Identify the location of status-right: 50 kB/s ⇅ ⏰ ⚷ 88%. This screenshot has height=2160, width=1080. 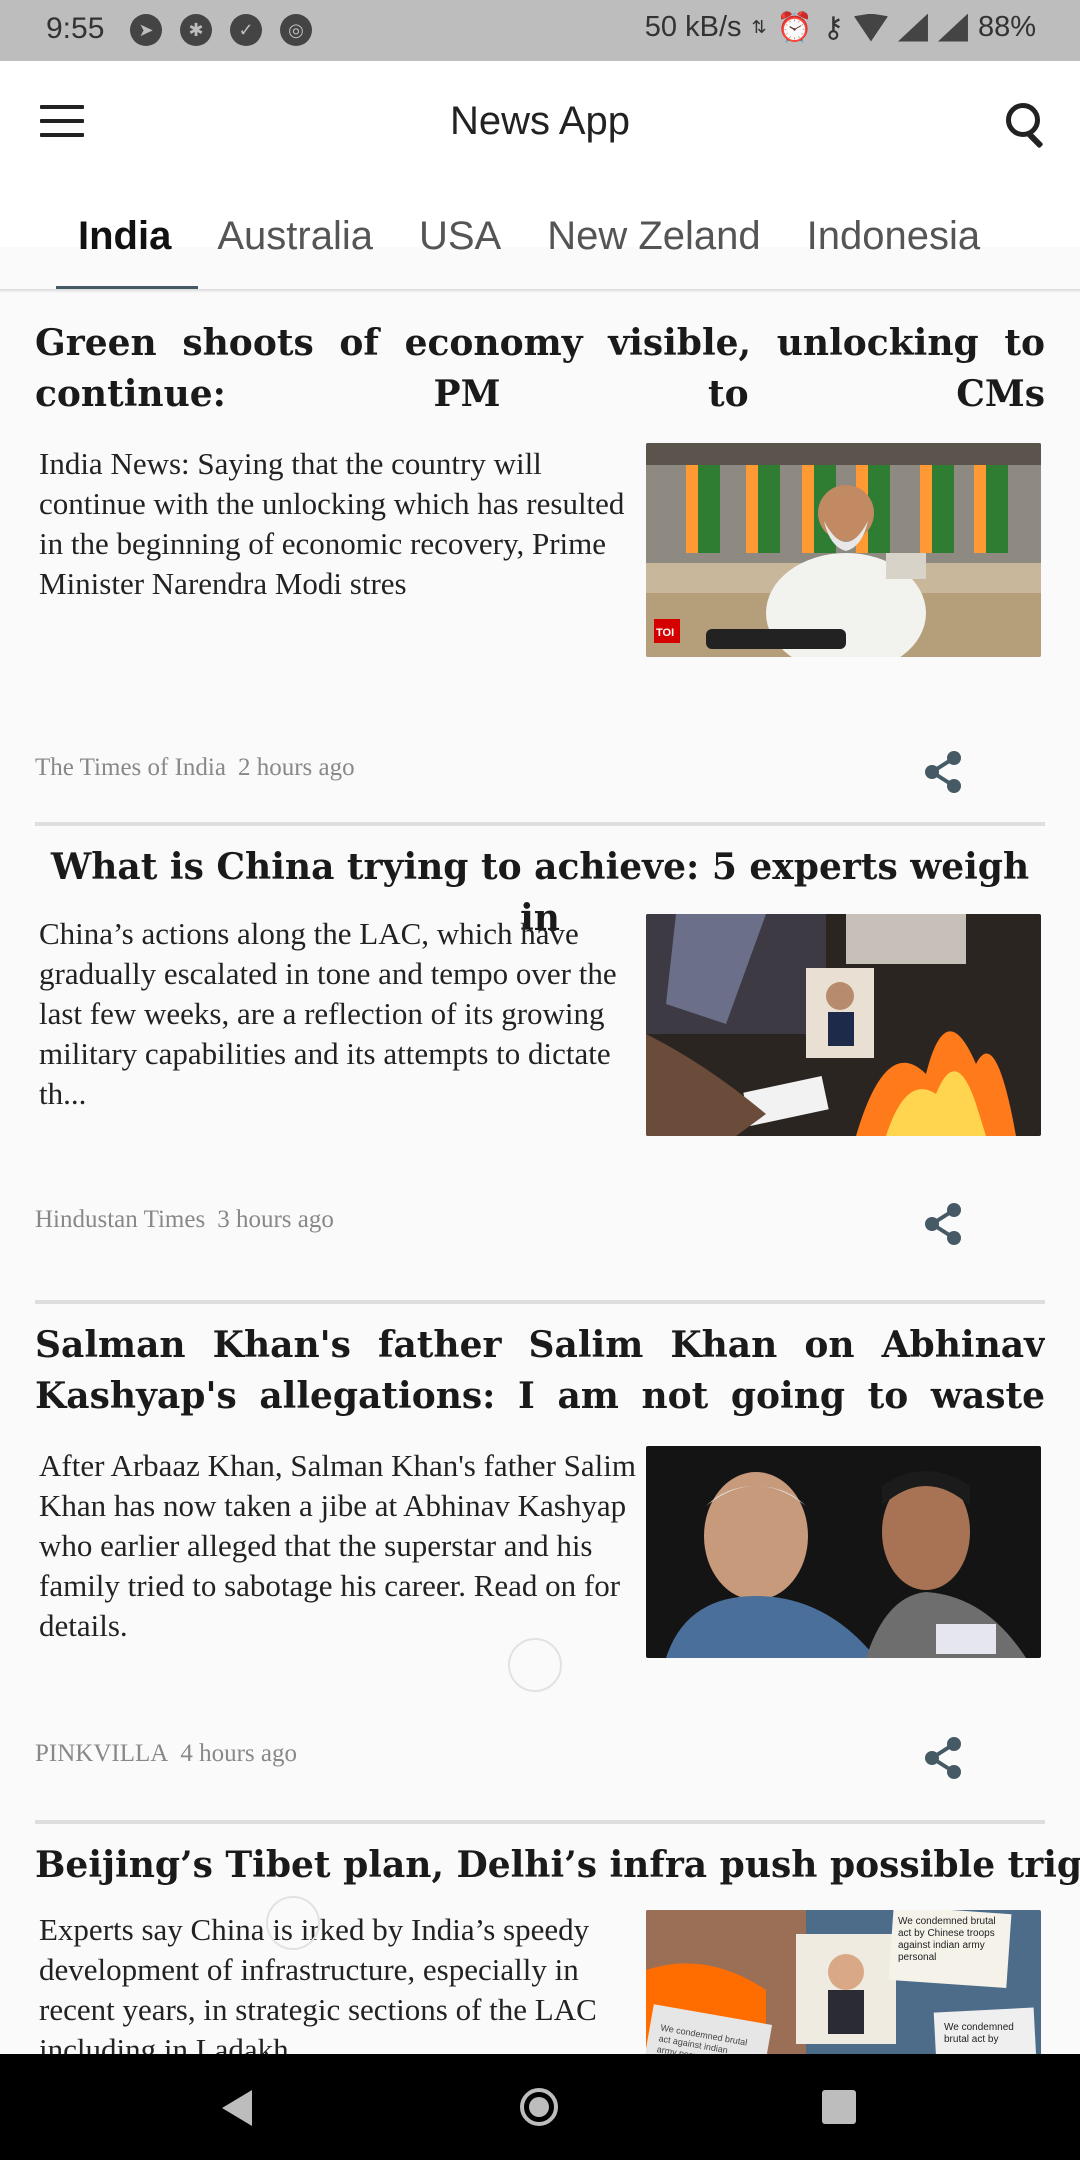
(840, 27).